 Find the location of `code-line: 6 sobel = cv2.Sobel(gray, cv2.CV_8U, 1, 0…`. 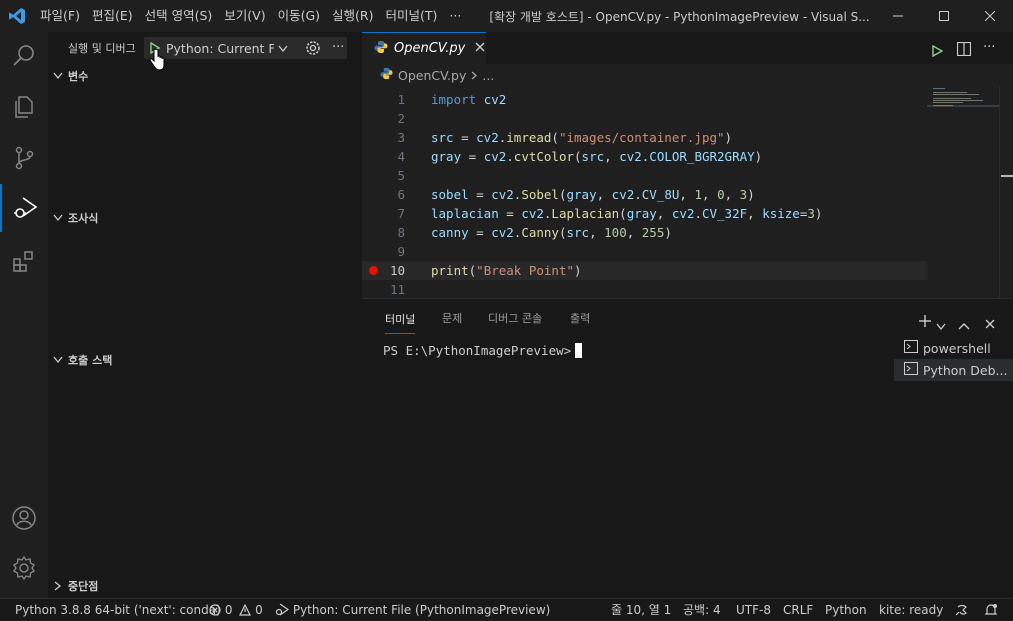

code-line: 6 sobel = cv2.Sobel(gray, cv2.CV_8U, 1, 0… is located at coordinates (644, 194).